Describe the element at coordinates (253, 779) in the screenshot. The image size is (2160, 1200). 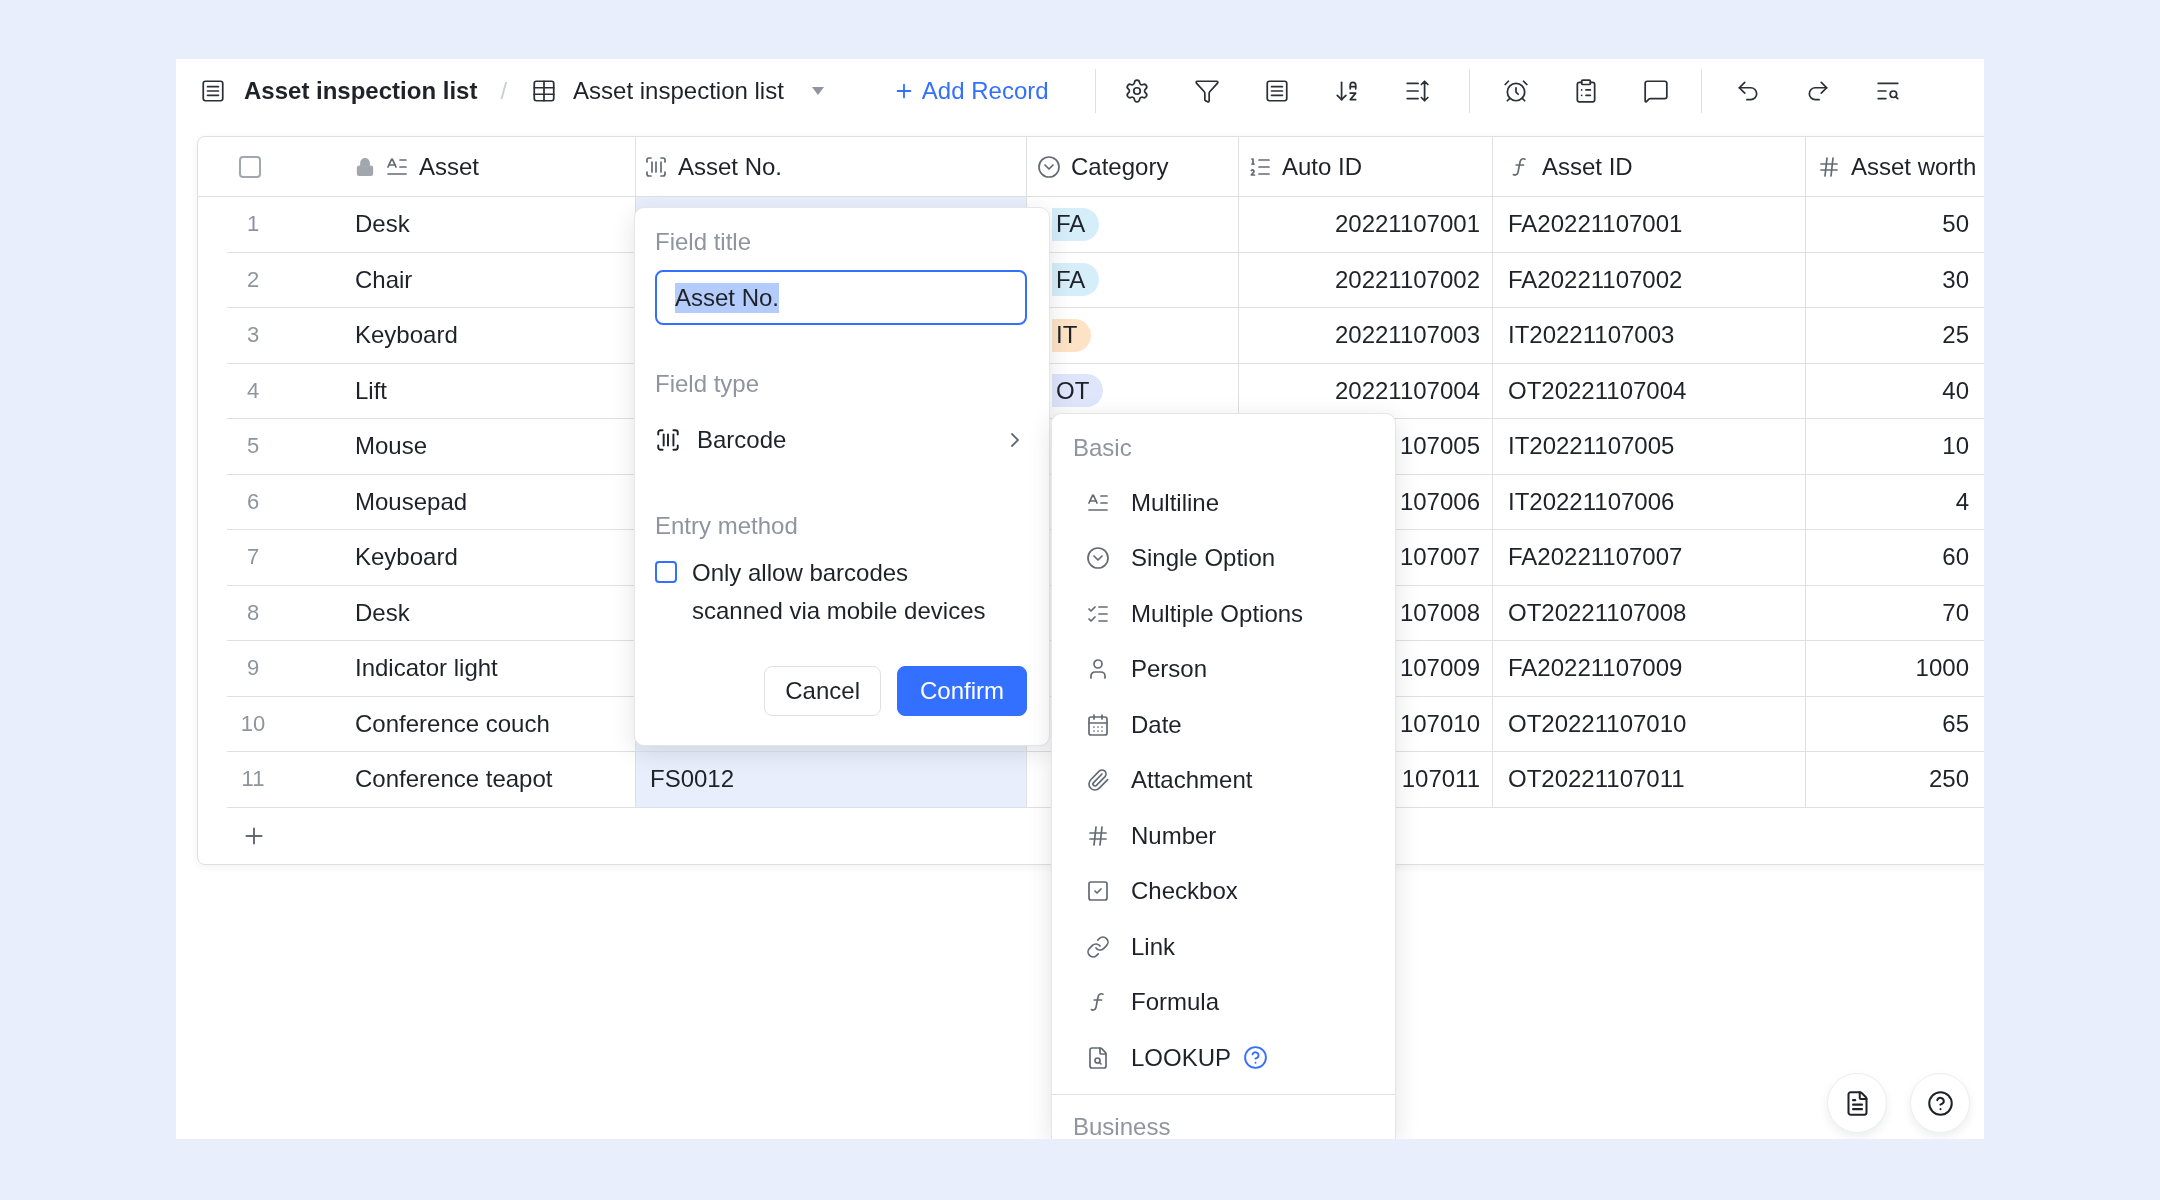
I see `row-number: 11` at that location.